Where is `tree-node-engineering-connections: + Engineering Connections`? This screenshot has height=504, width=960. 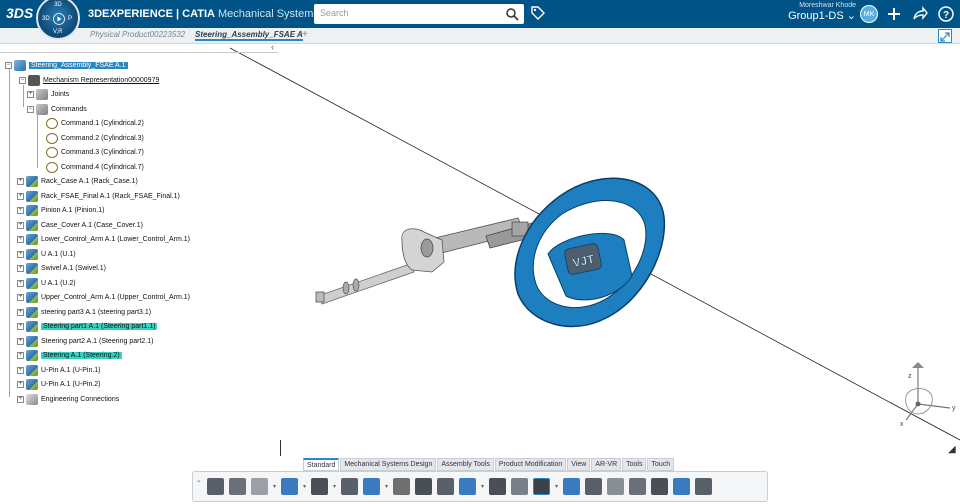
tree-node-engineering-connections: + Engineering Connections is located at coordinates (68, 399).